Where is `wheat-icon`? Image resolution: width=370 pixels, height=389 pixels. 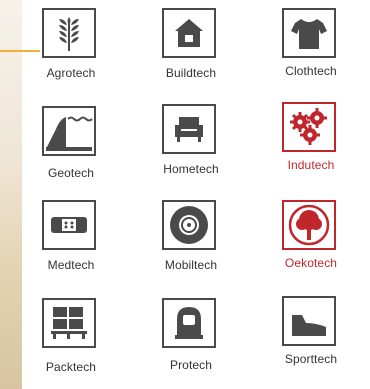 wheat-icon is located at coordinates (69, 33).